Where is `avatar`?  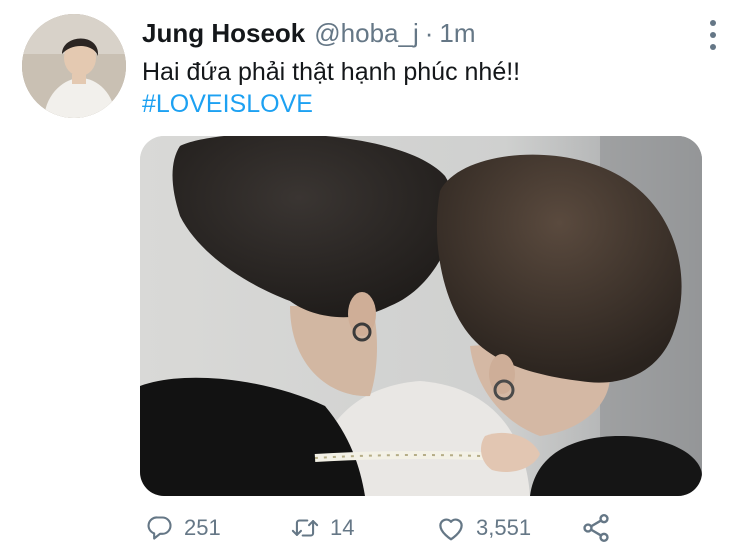 avatar is located at coordinates (74, 66).